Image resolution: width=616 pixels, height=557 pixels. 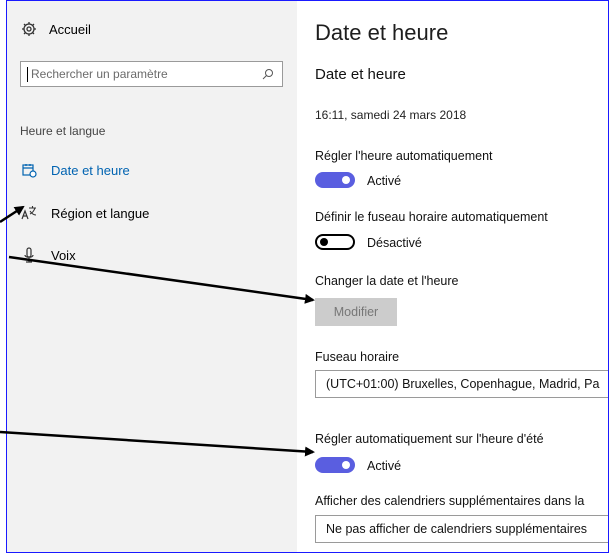 I want to click on sidebar-item-region-language: Région et langue, so click(x=85, y=213).